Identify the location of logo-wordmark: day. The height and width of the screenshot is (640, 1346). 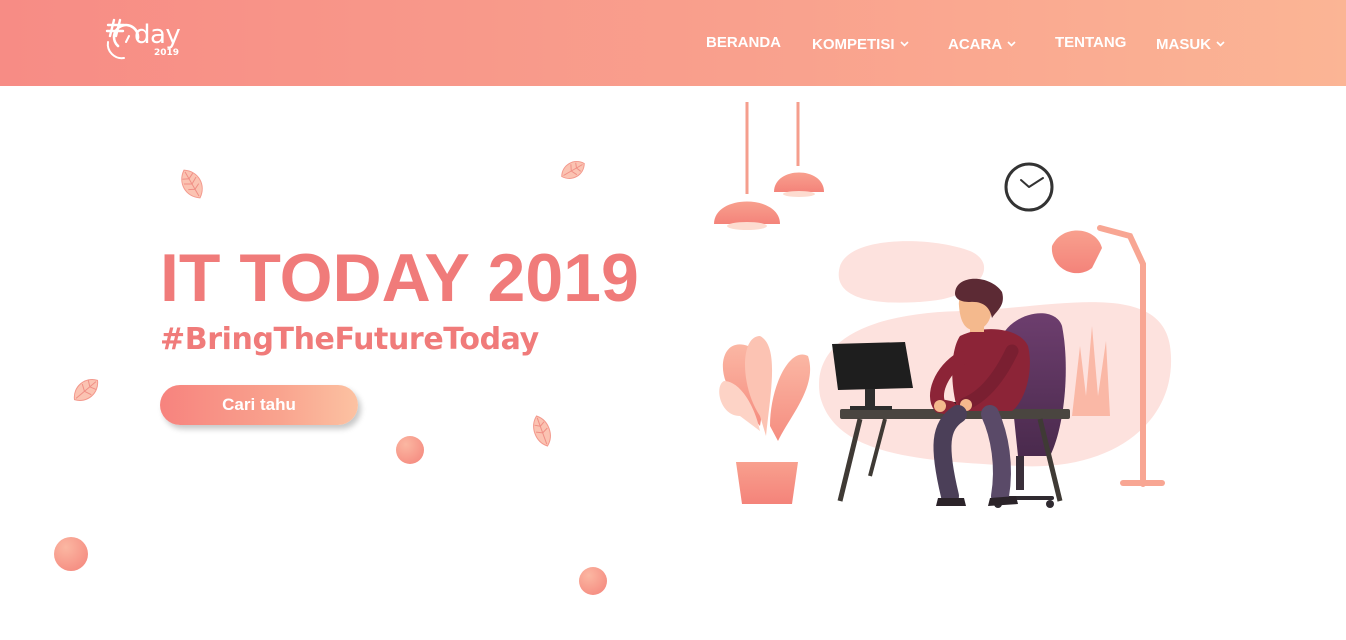
(157, 35).